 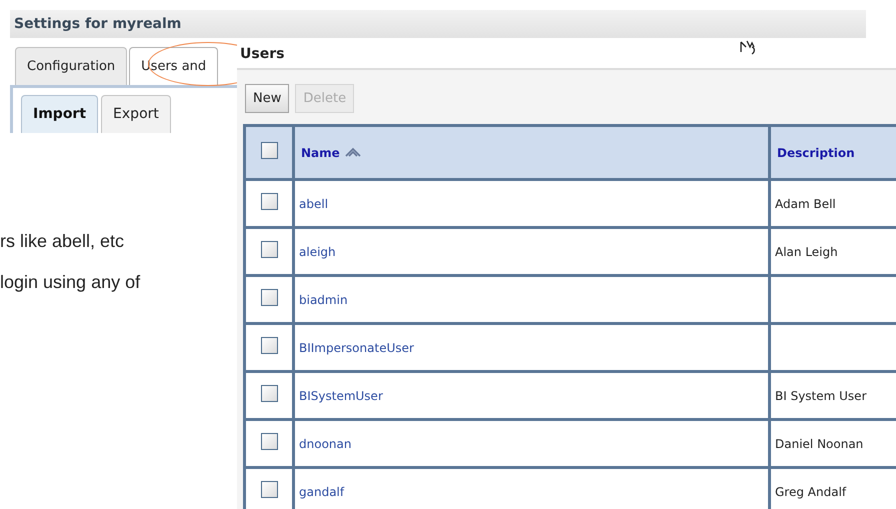 What do you see at coordinates (810, 491) in the screenshot?
I see `table-cell: Greg Andalf` at bounding box center [810, 491].